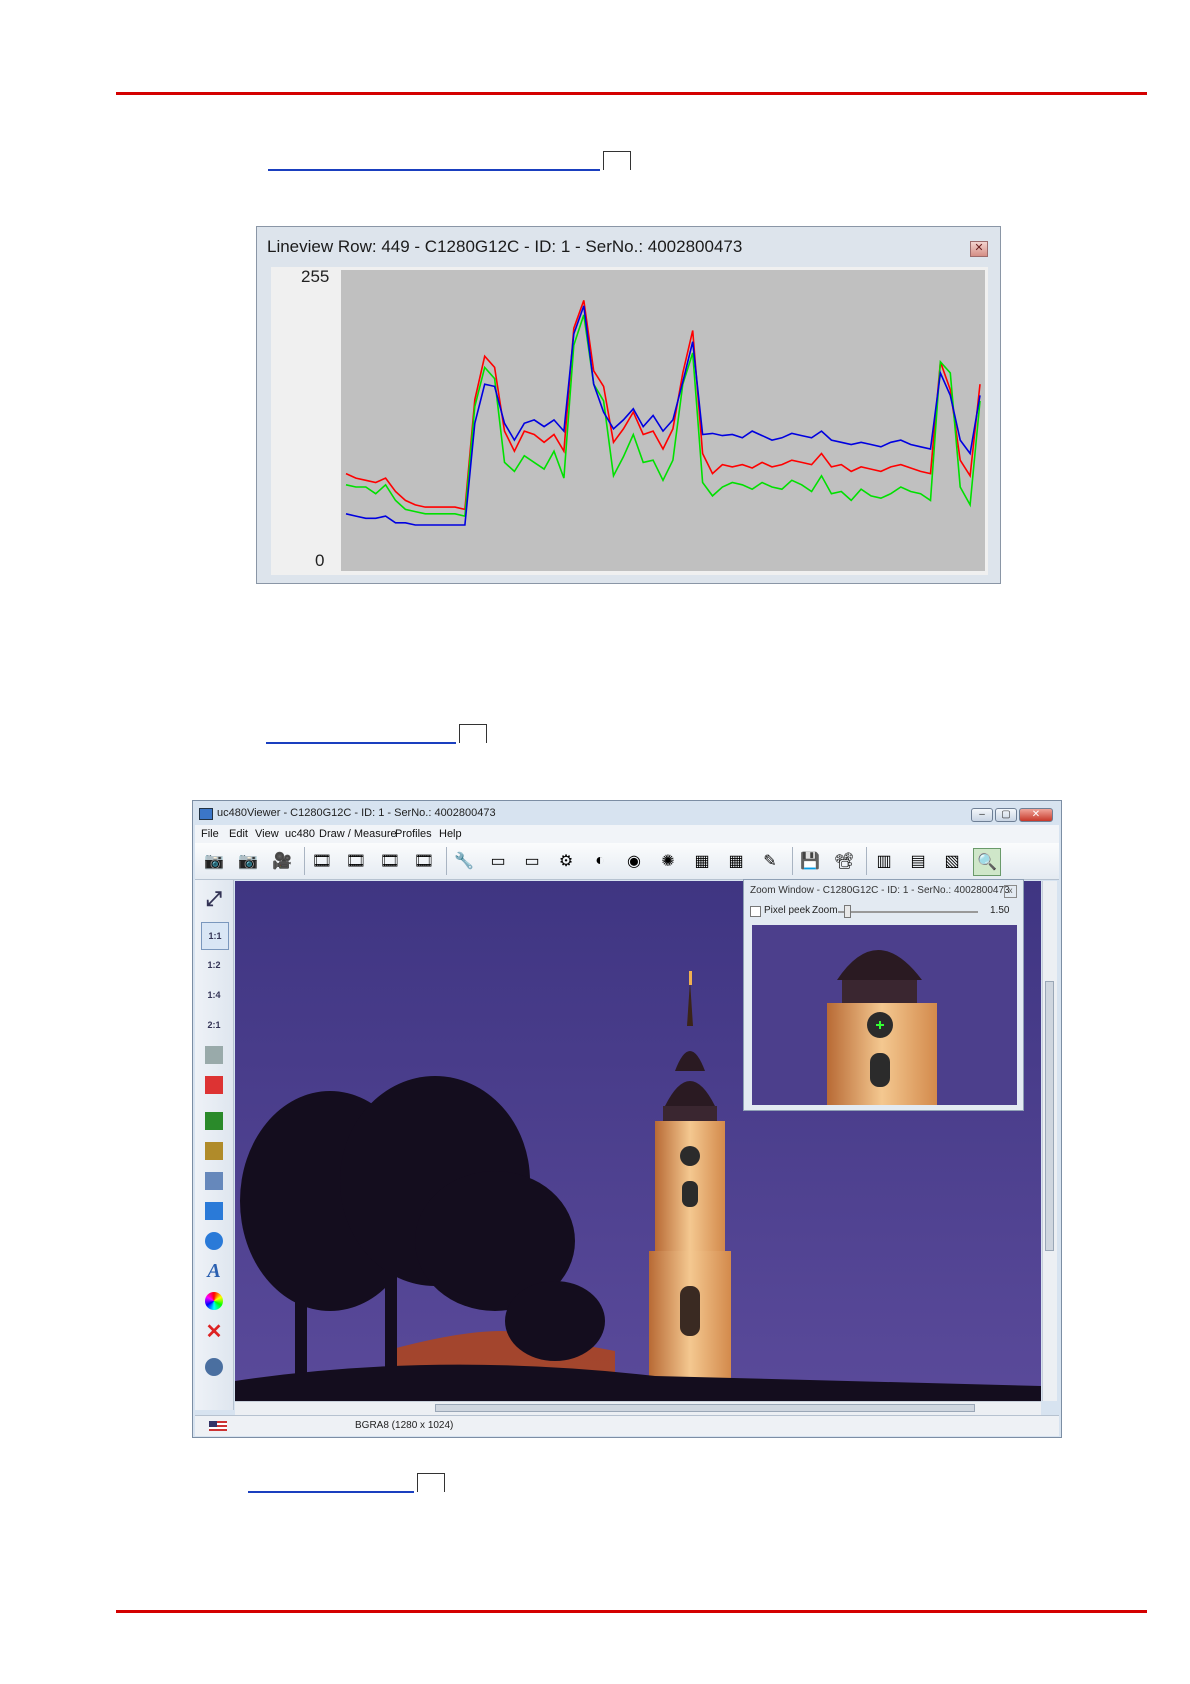 This screenshot has height=1684, width=1190. I want to click on circle-half-icon: ◐, so click(600, 861).